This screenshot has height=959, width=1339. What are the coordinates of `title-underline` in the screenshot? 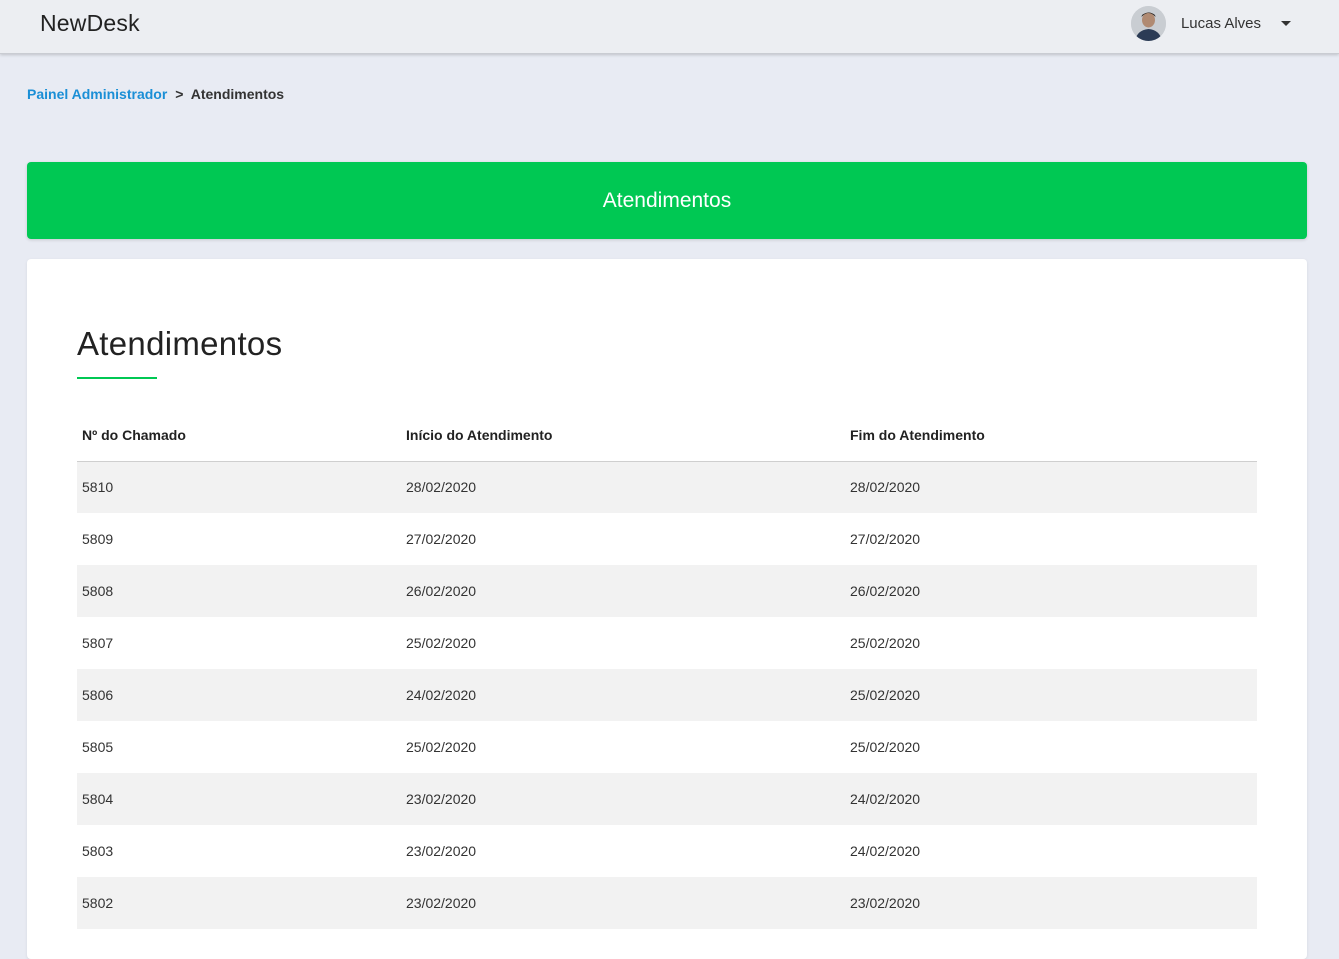 It's located at (117, 378).